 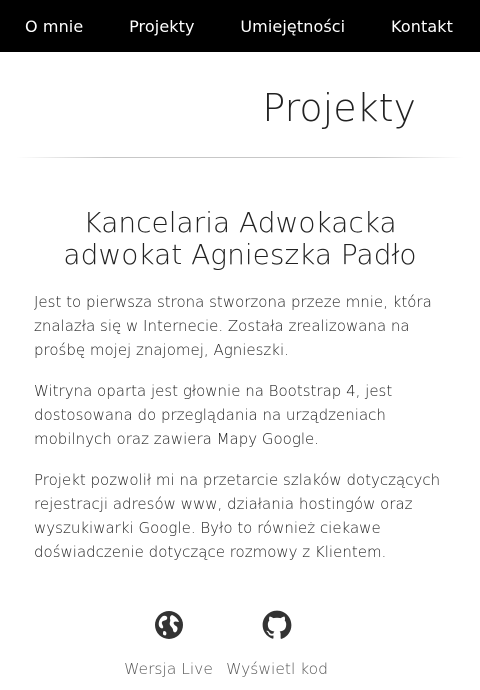 What do you see at coordinates (339, 108) in the screenshot?
I see `page-title: Projekty` at bounding box center [339, 108].